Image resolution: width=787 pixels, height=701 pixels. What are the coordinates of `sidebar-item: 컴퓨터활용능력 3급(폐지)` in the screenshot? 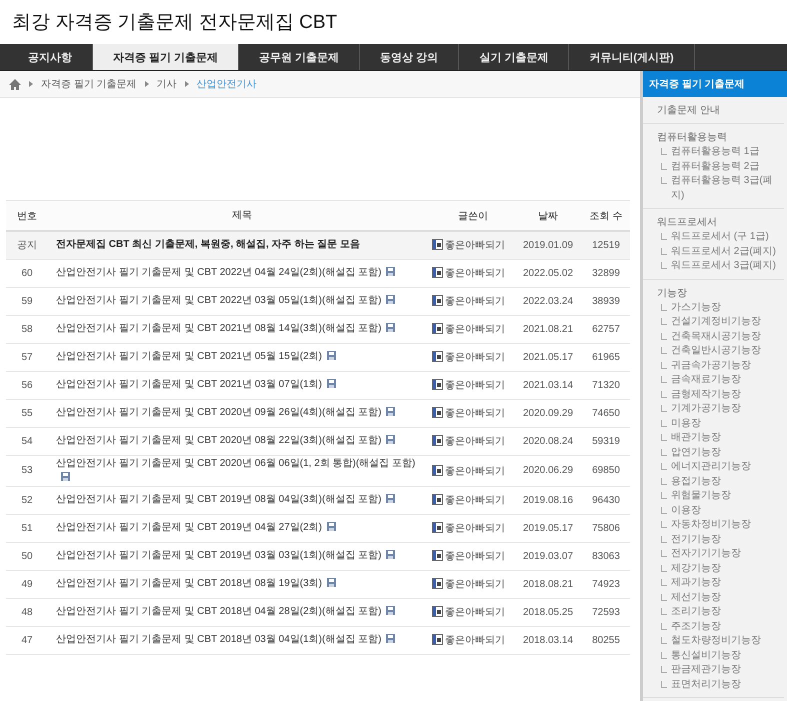 It's located at (726, 188).